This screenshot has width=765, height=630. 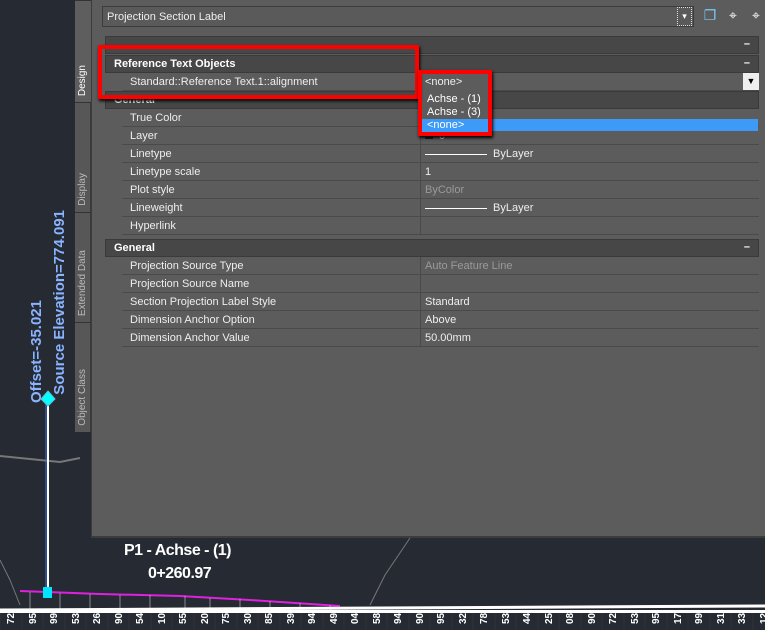 What do you see at coordinates (36, 351) in the screenshot?
I see `offset-label: Offset=-35.021` at bounding box center [36, 351].